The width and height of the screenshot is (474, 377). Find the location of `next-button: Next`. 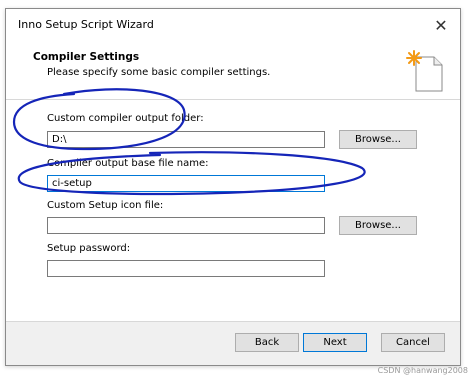

next-button: Next is located at coordinates (335, 342).